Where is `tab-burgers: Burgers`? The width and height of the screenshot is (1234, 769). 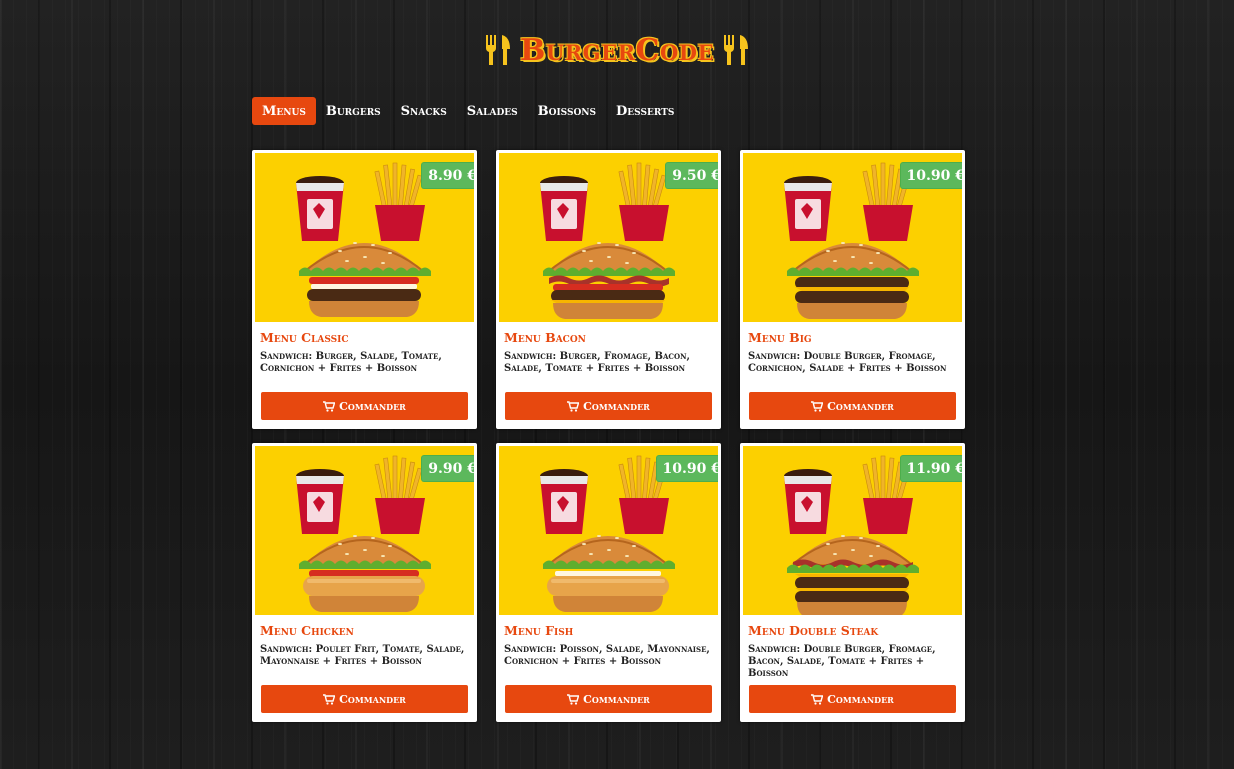 tab-burgers: Burgers is located at coordinates (353, 111).